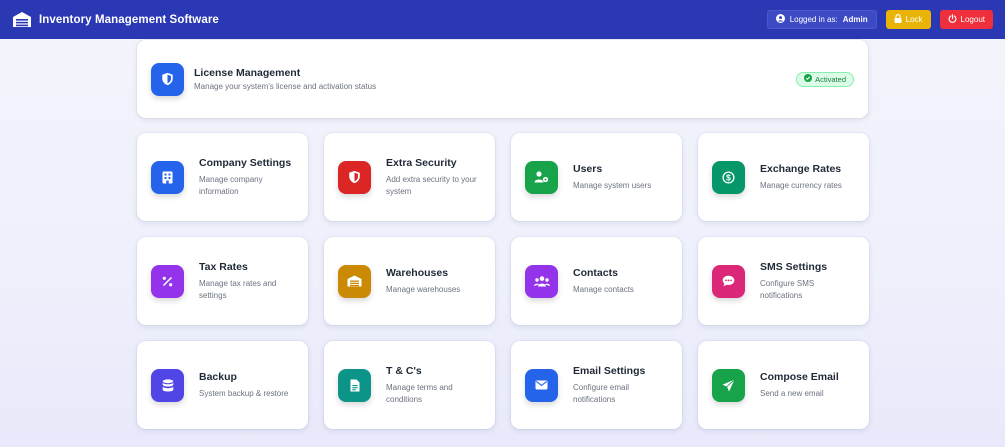  Describe the element at coordinates (601, 393) in the screenshot. I see `card-subtitle: Configure email notifications` at that location.